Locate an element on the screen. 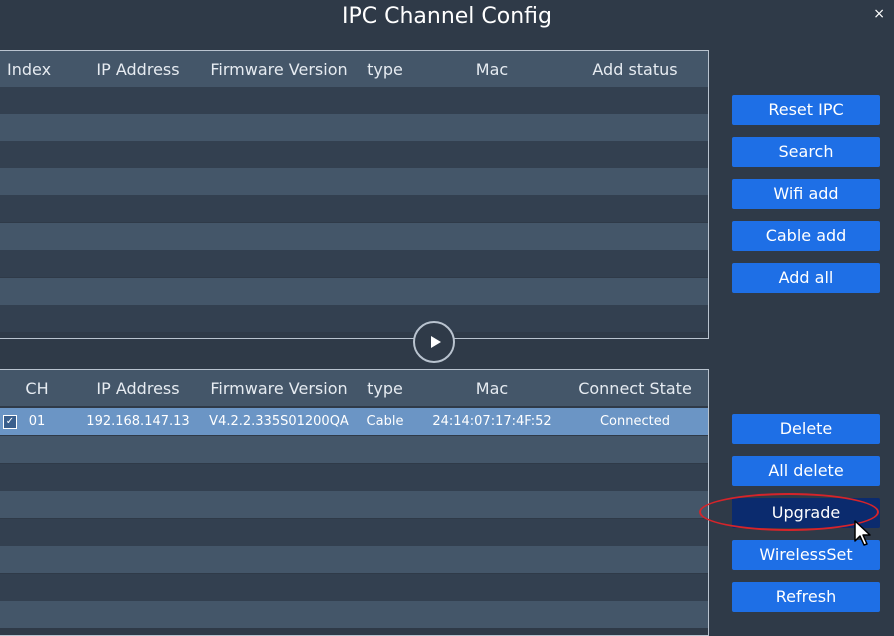  close-icon: × is located at coordinates (879, 14).